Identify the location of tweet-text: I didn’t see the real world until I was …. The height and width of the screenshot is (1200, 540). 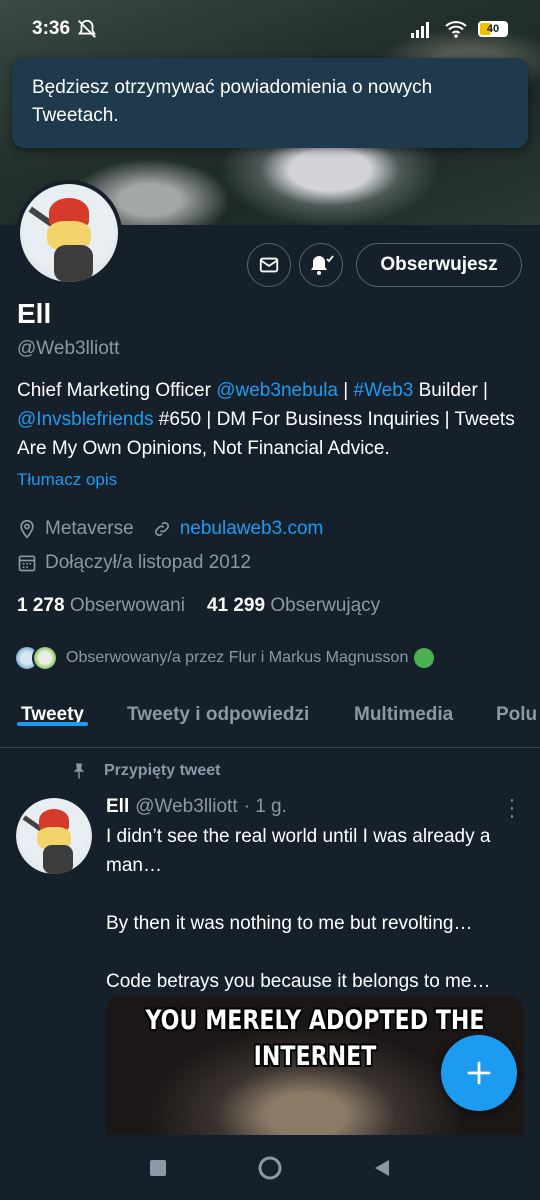
(316, 909).